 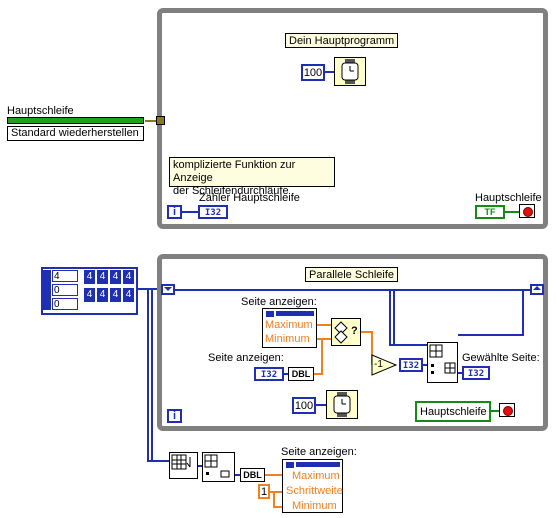 What do you see at coordinates (269, 374) in the screenshot?
I see `page-indicator-i32: I32` at bounding box center [269, 374].